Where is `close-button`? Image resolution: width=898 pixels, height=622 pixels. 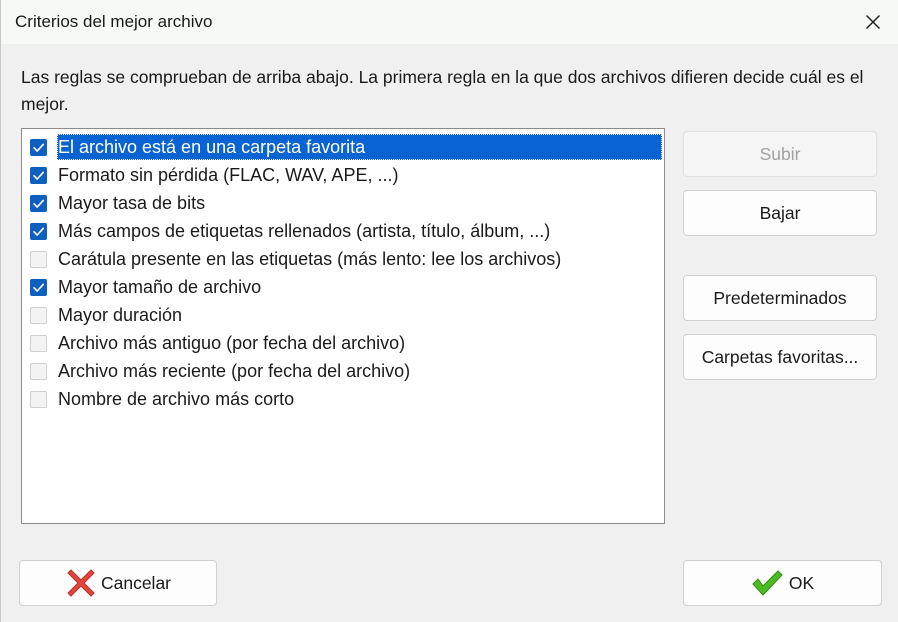
close-button is located at coordinates (873, 22).